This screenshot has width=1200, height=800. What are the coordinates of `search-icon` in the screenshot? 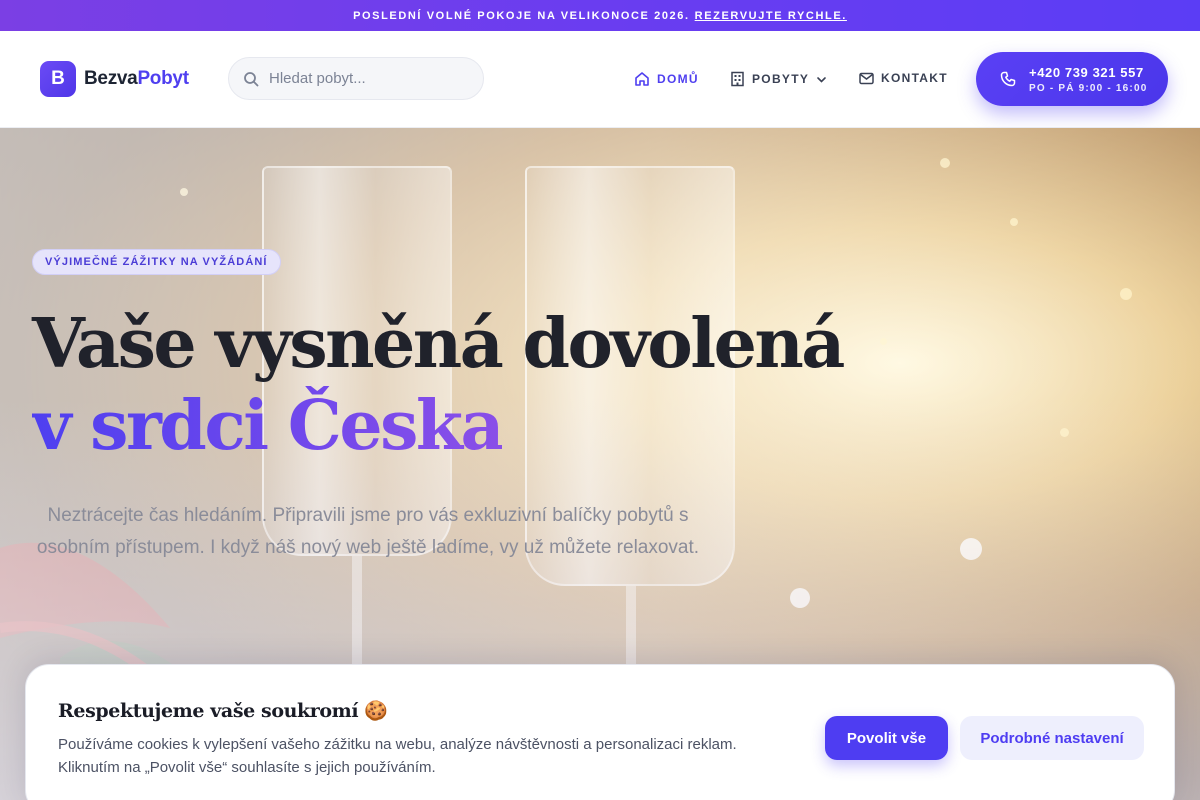 It's located at (251, 78).